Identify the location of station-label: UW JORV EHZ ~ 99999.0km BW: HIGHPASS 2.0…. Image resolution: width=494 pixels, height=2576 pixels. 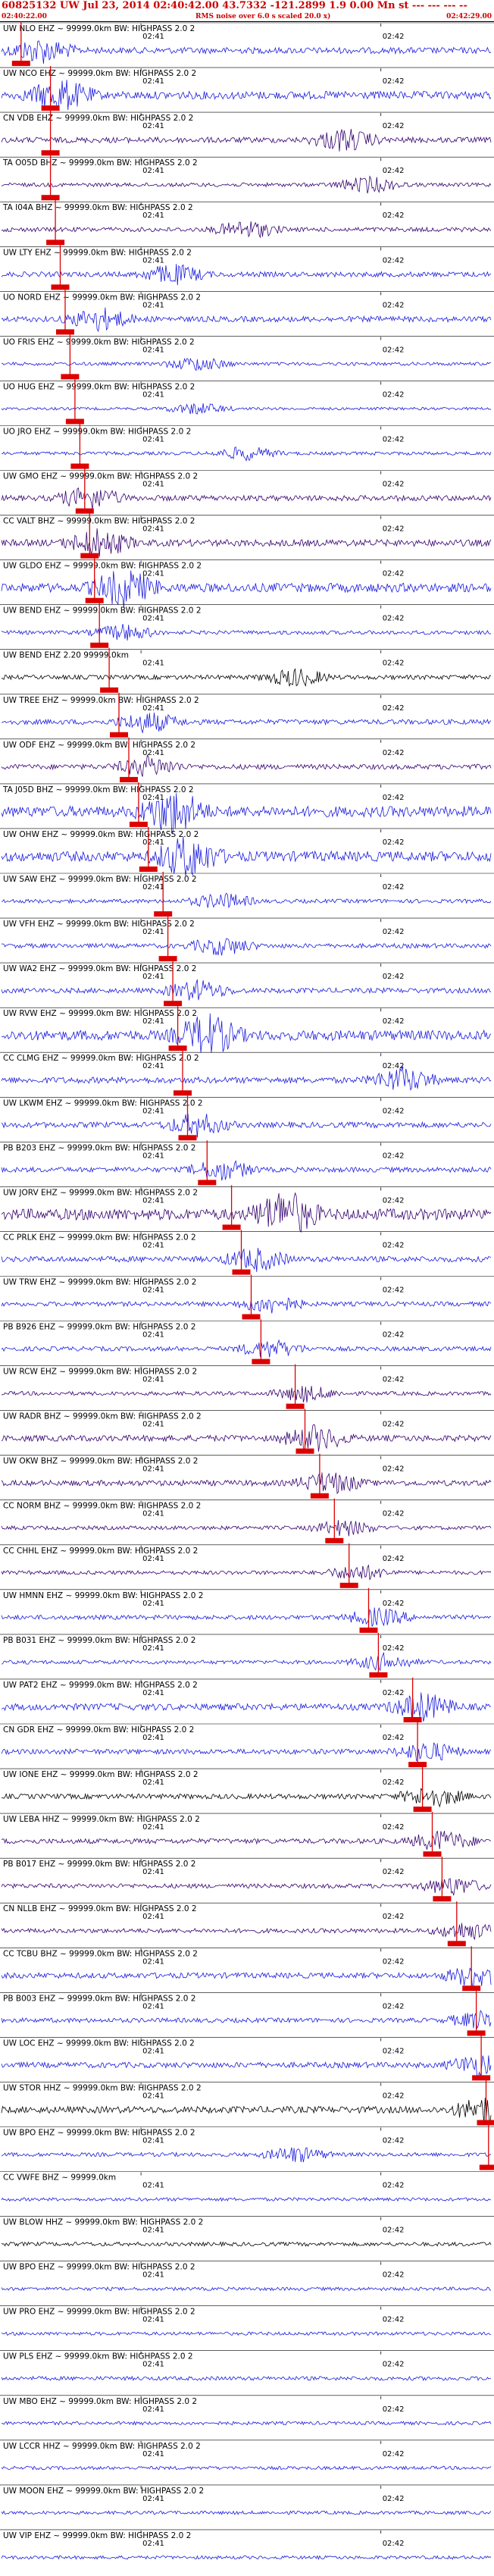
(100, 1192).